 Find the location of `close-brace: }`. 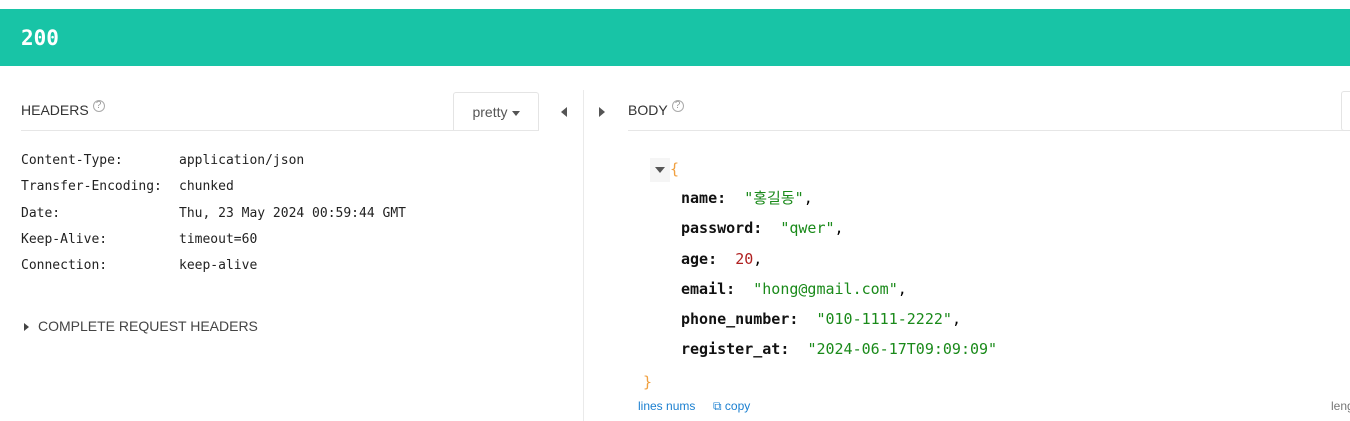

close-brace: } is located at coordinates (648, 381).